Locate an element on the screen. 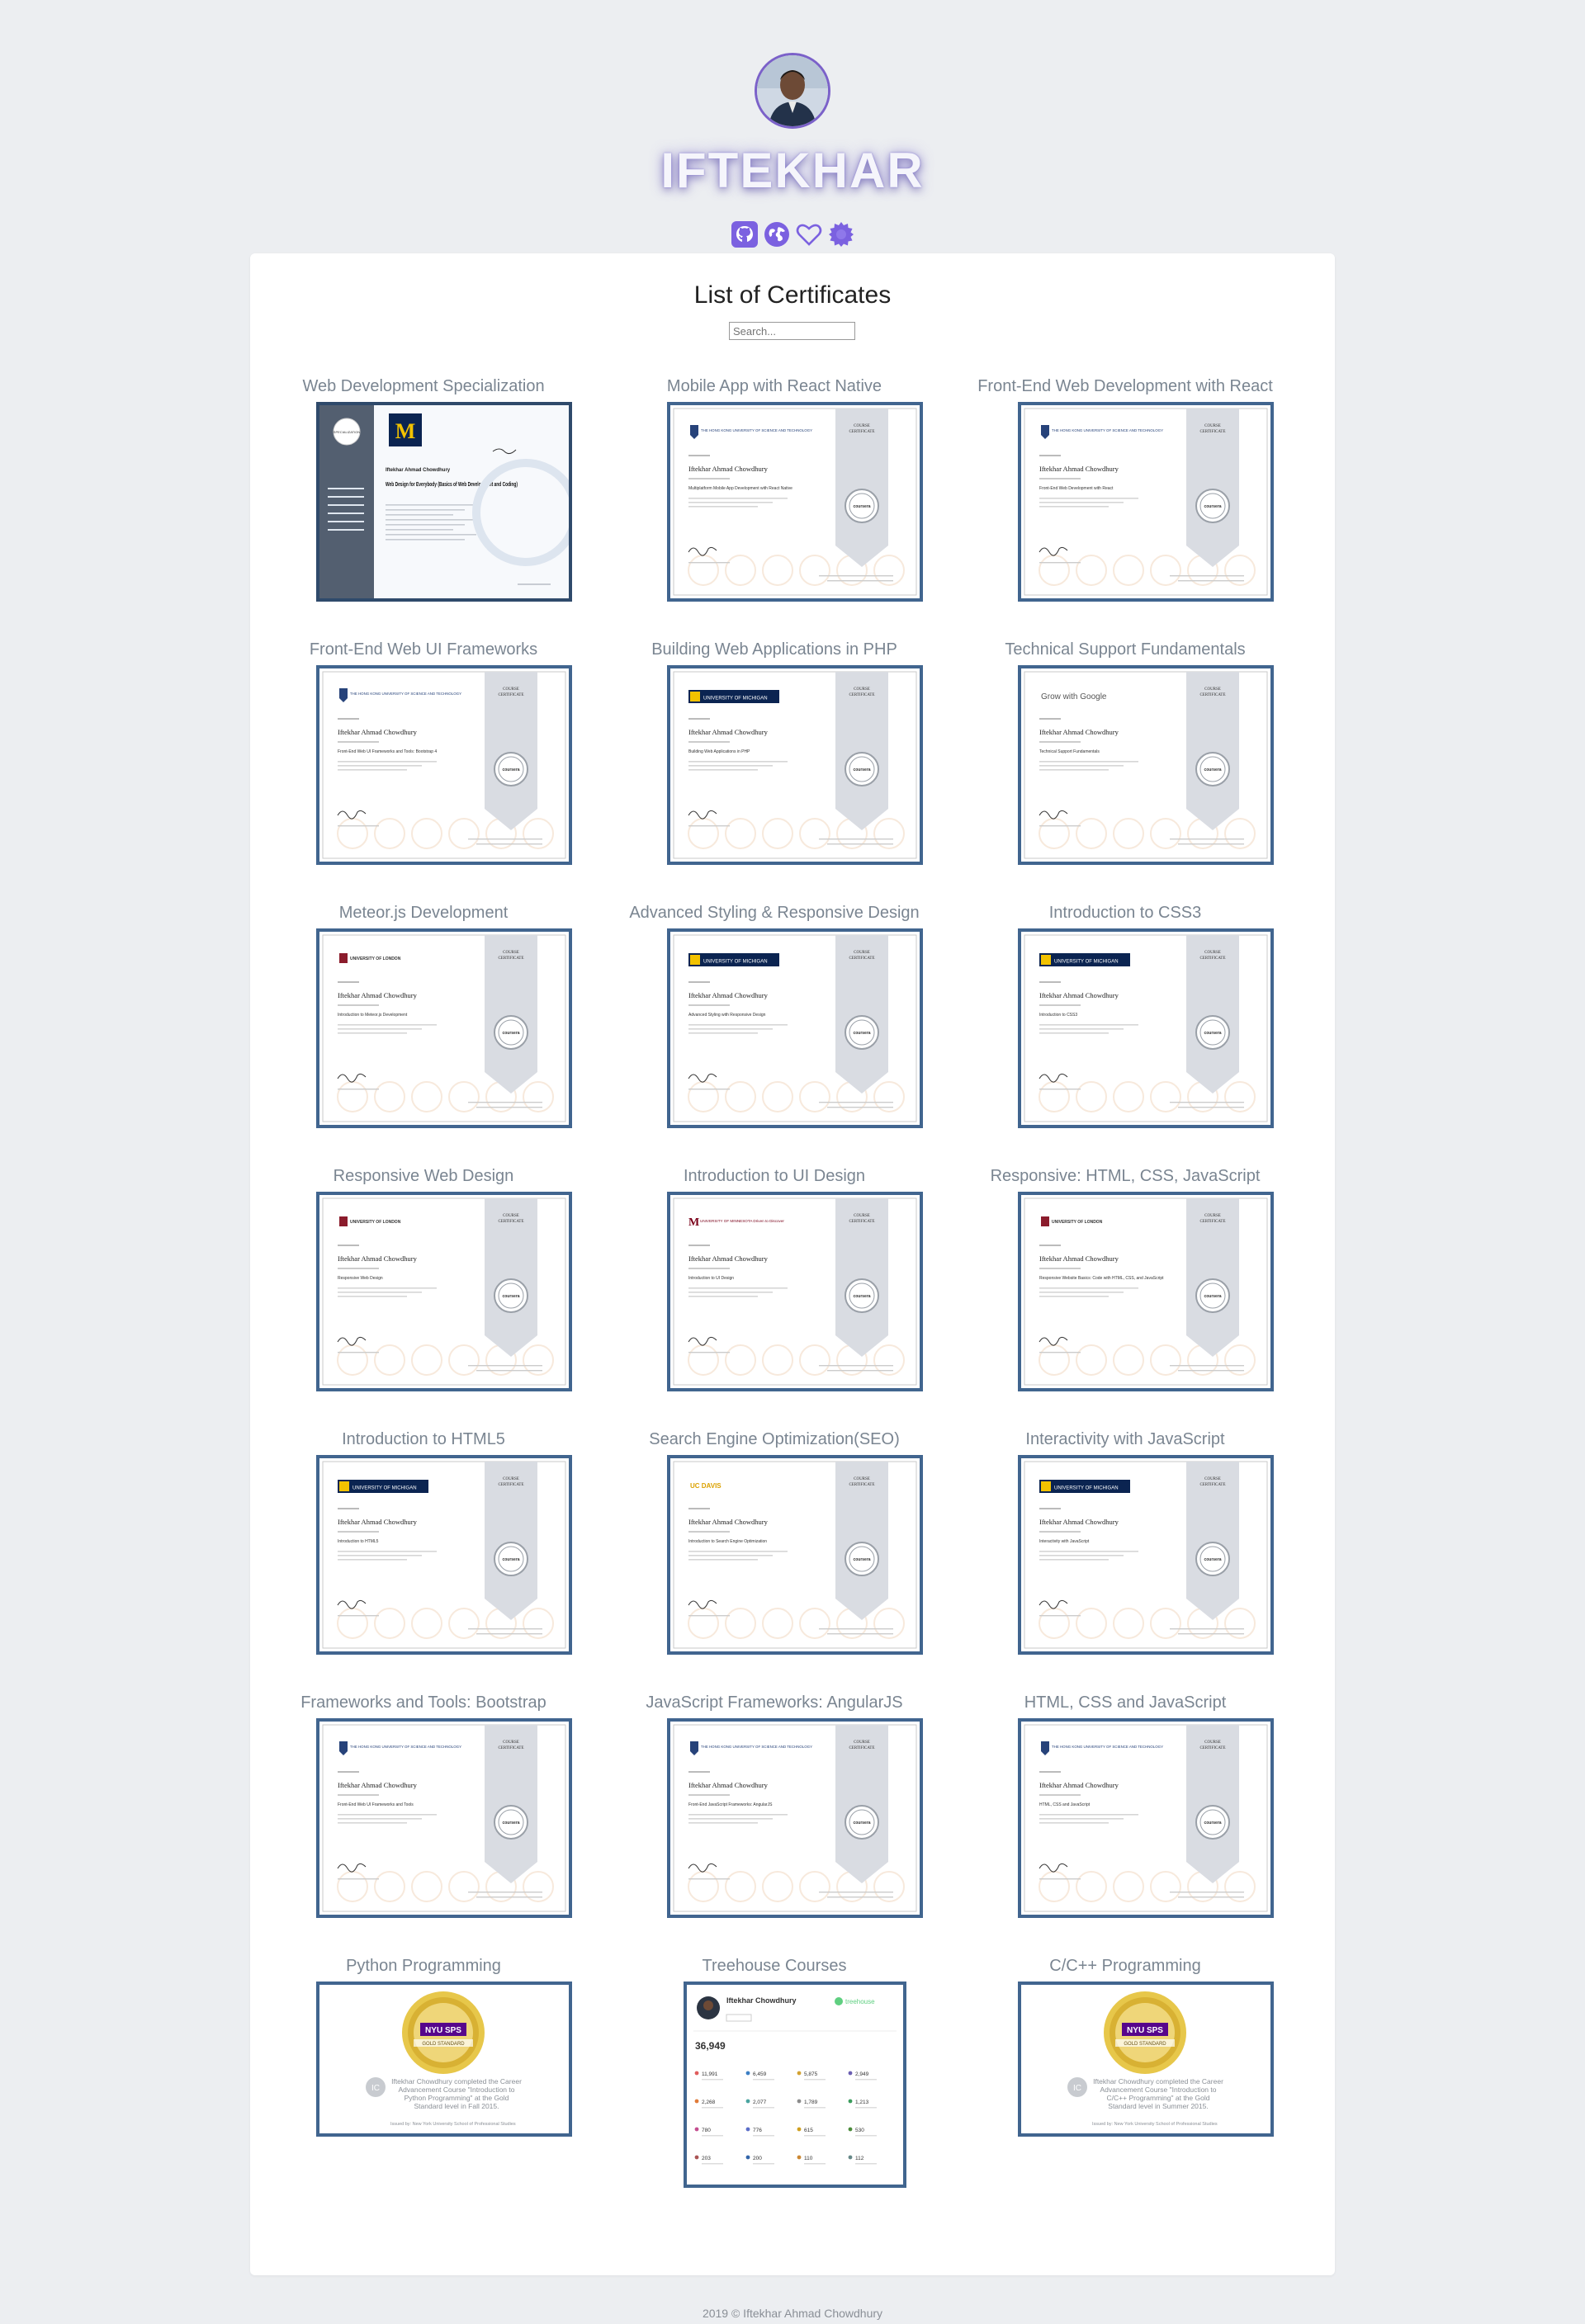 The height and width of the screenshot is (2324, 1585). stat-value: 1,213 is located at coordinates (862, 2102).